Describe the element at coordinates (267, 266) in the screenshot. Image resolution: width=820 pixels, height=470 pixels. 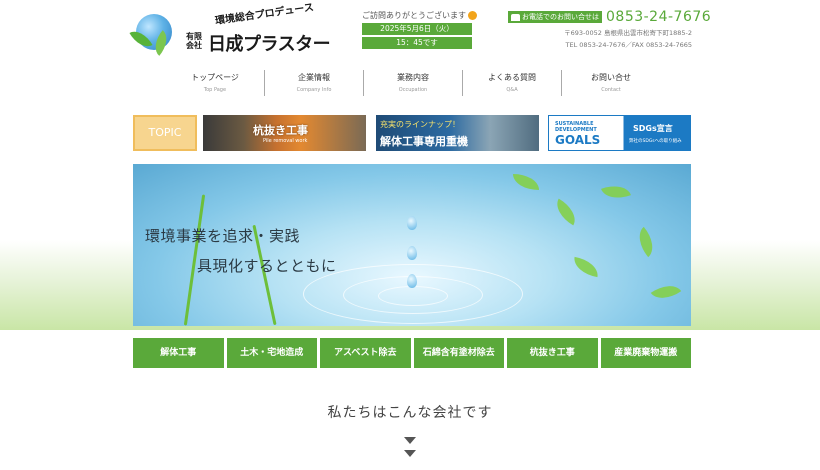
I see `hero-text-line2: 具現化するとともに` at that location.